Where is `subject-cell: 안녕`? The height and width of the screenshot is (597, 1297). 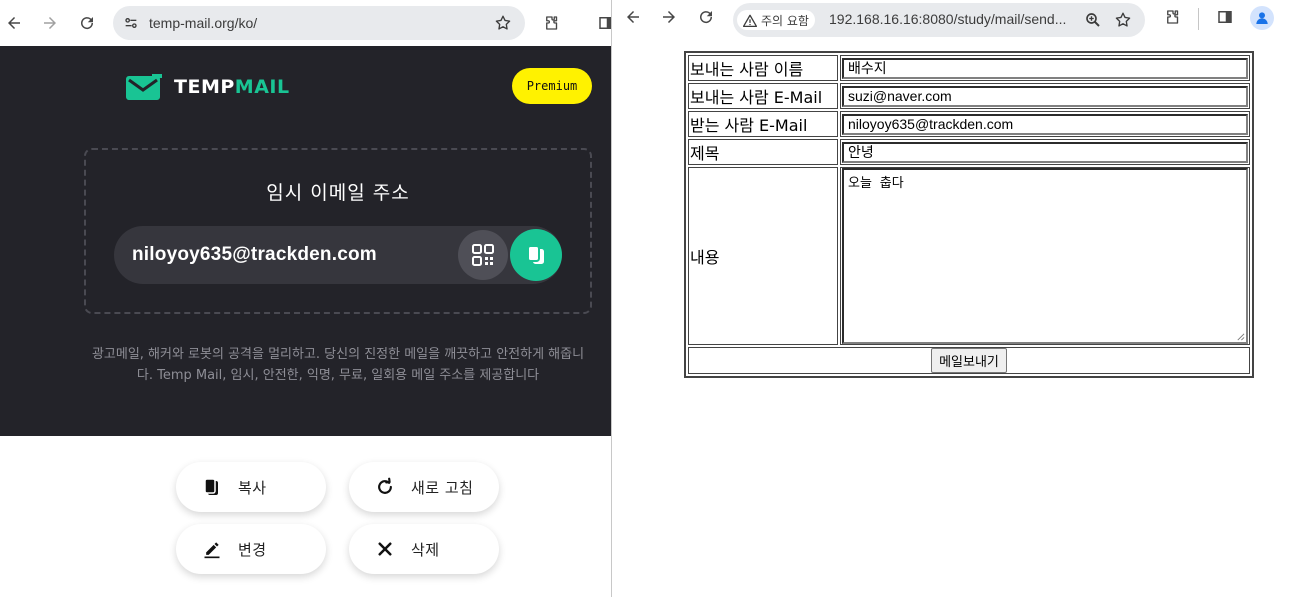 subject-cell: 안녕 is located at coordinates (1045, 152).